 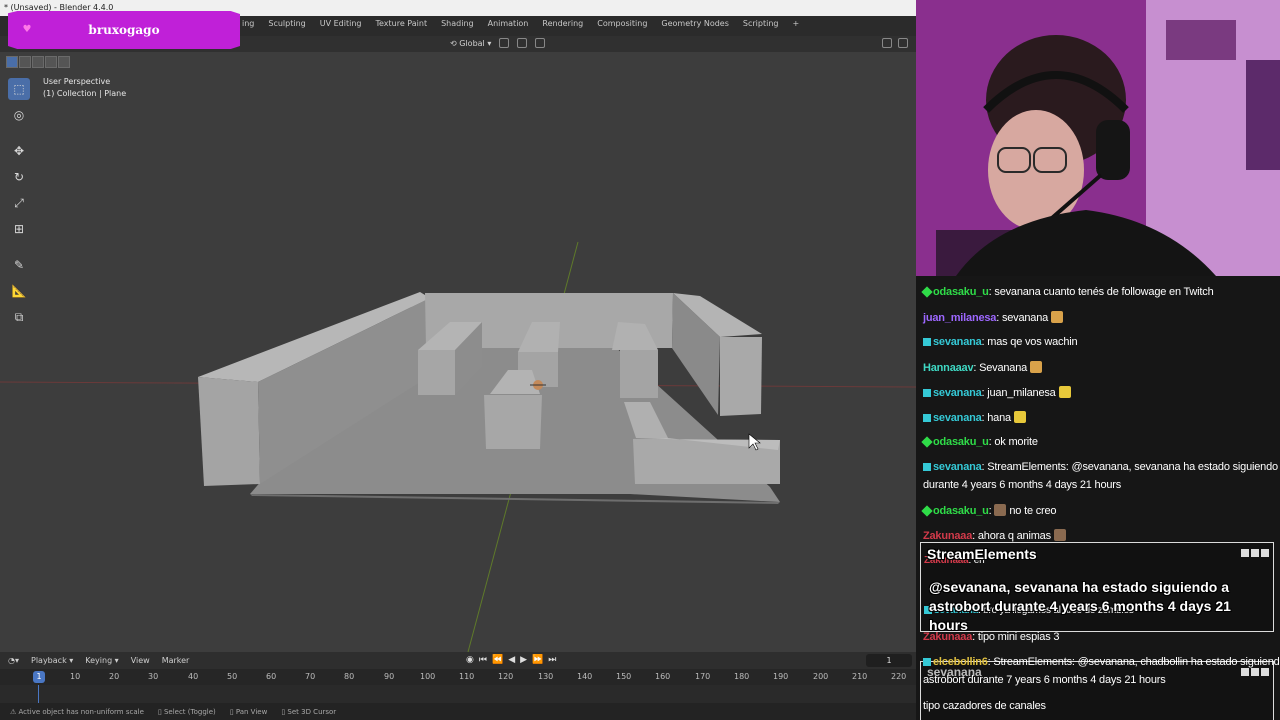 I want to click on chat-username: juan_milanesa, so click(x=959, y=318).